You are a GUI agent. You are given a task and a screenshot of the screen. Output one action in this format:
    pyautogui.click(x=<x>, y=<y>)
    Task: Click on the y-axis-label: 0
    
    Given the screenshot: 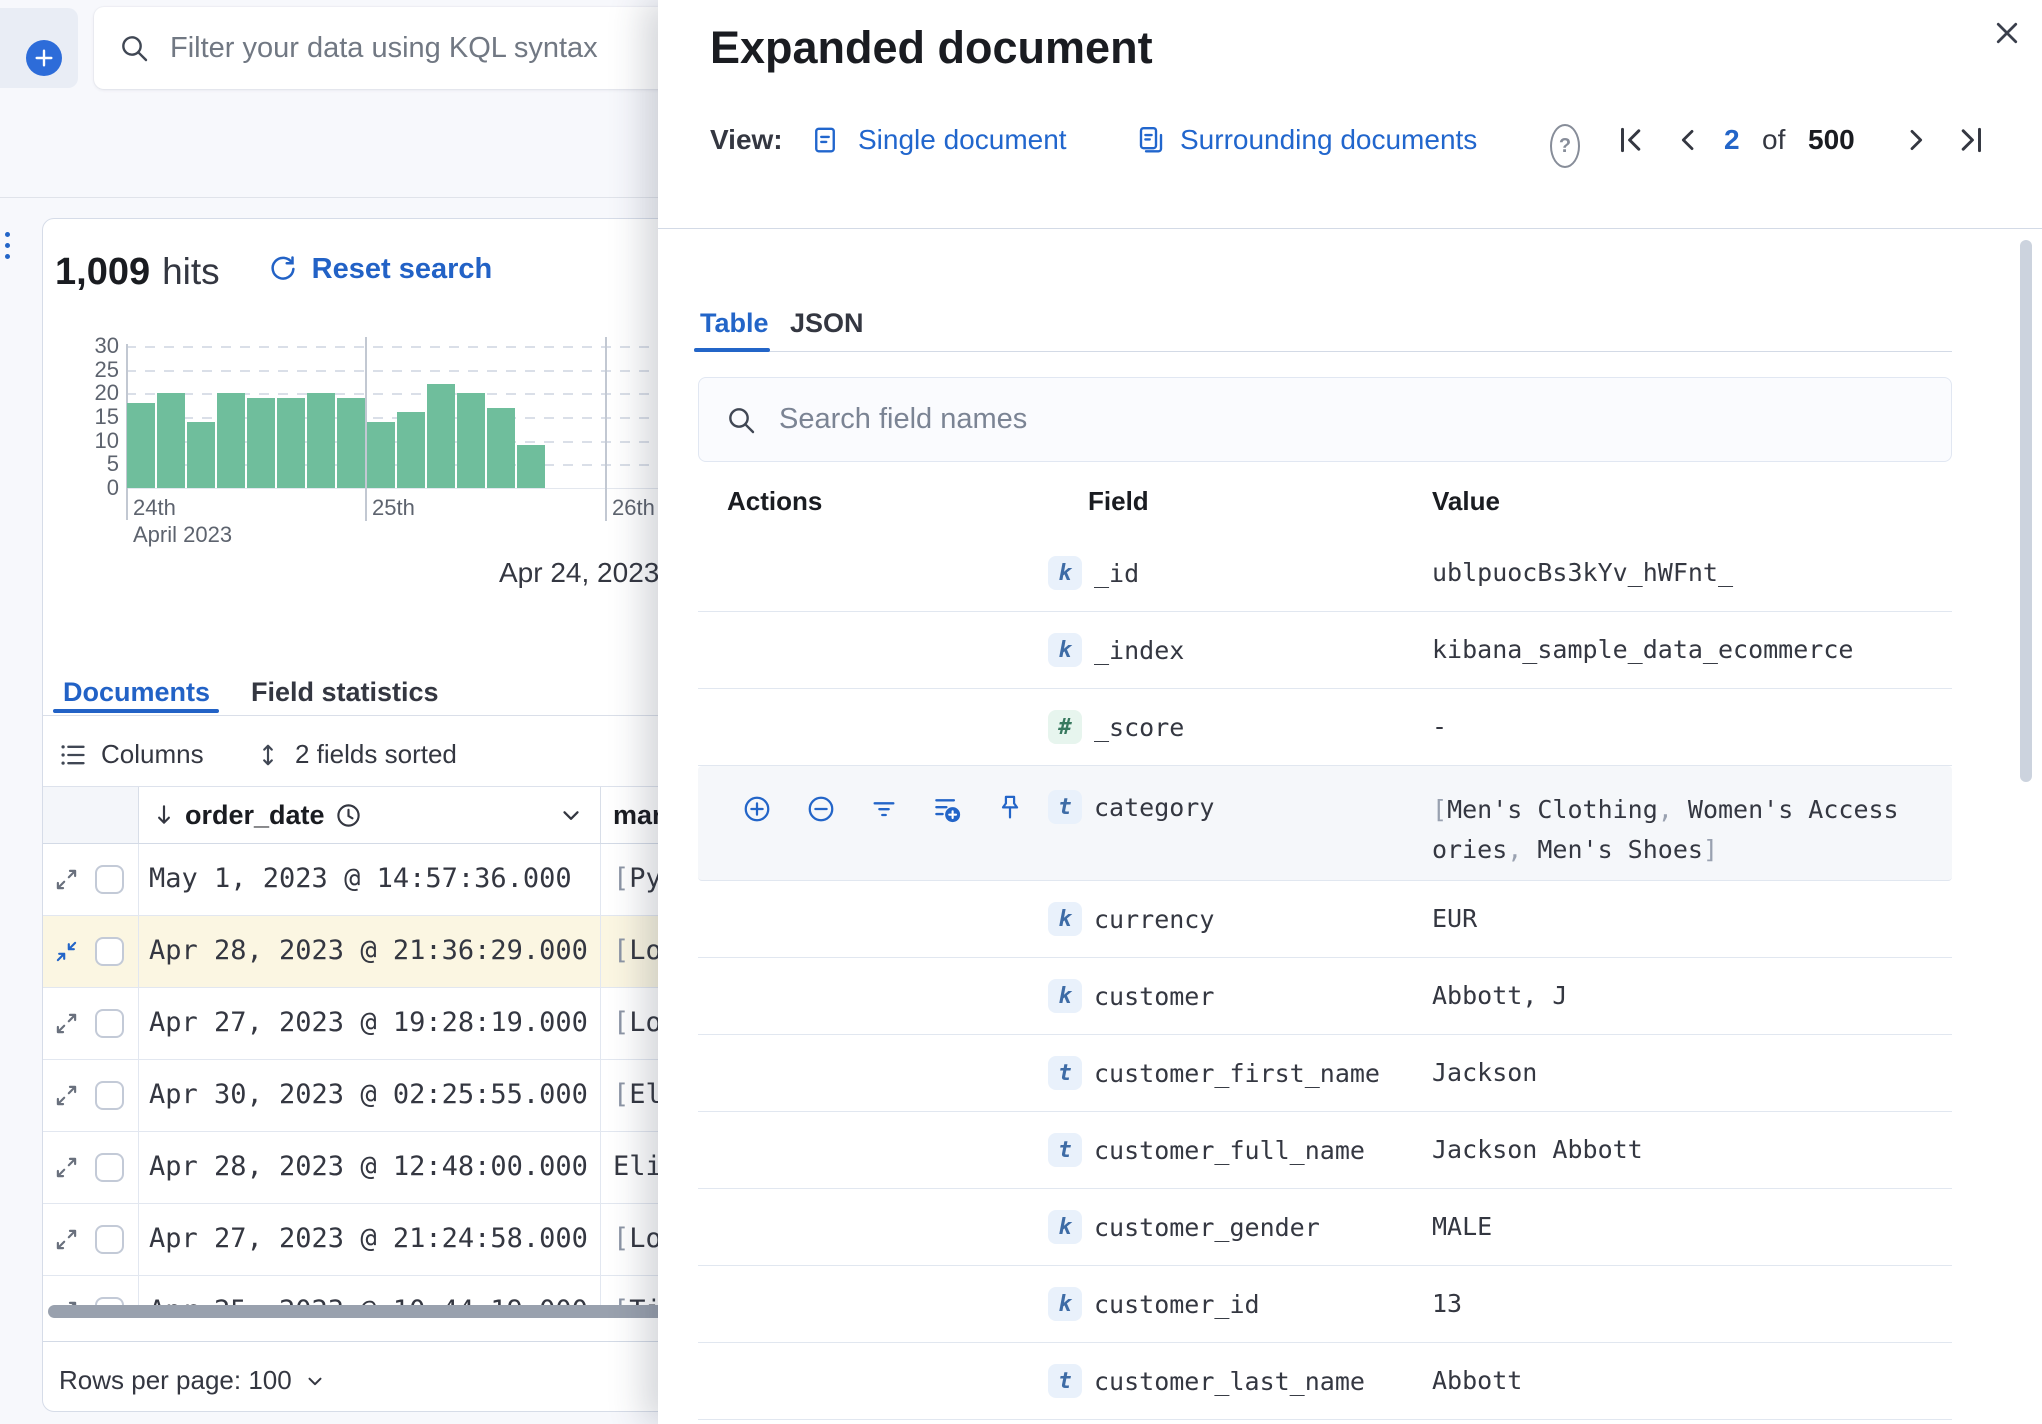 What is the action you would take?
    pyautogui.click(x=112, y=487)
    